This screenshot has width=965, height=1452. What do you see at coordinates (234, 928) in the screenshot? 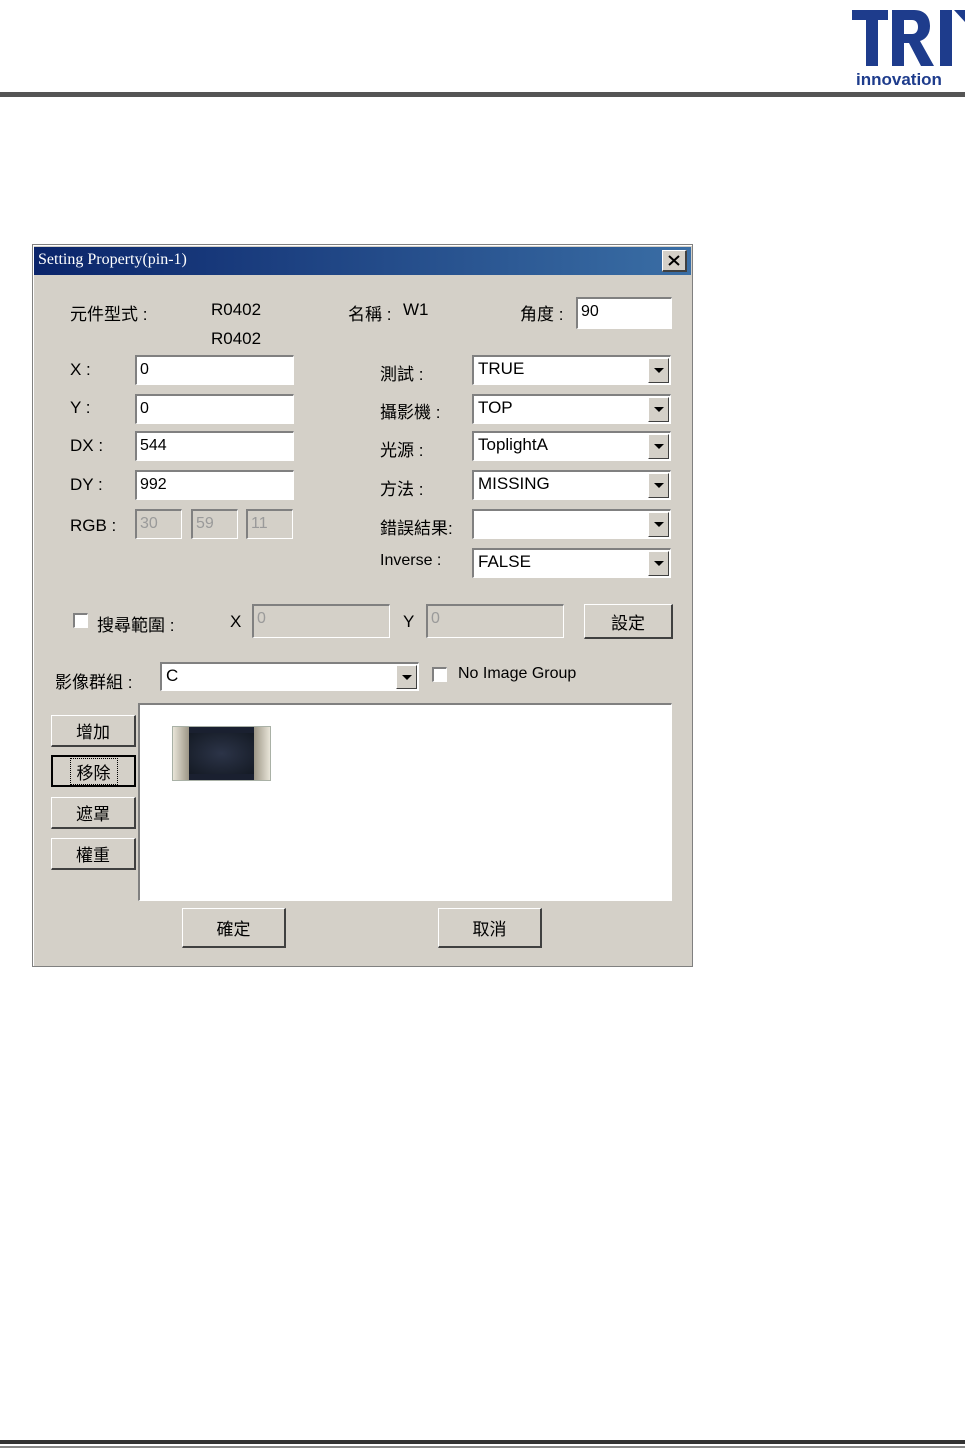
I see `ok-button: 確定` at bounding box center [234, 928].